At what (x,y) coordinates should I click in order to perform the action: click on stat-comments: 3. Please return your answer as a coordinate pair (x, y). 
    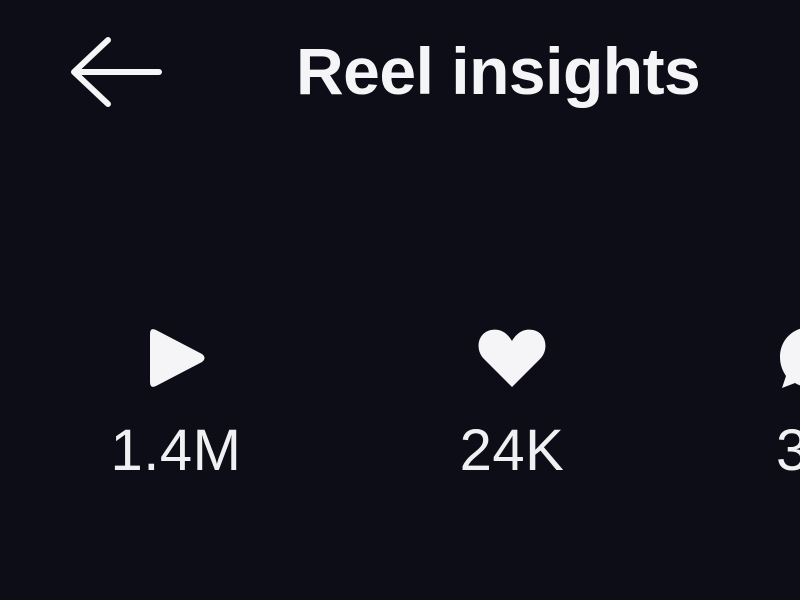
    Looking at the image, I should click on (788, 404).